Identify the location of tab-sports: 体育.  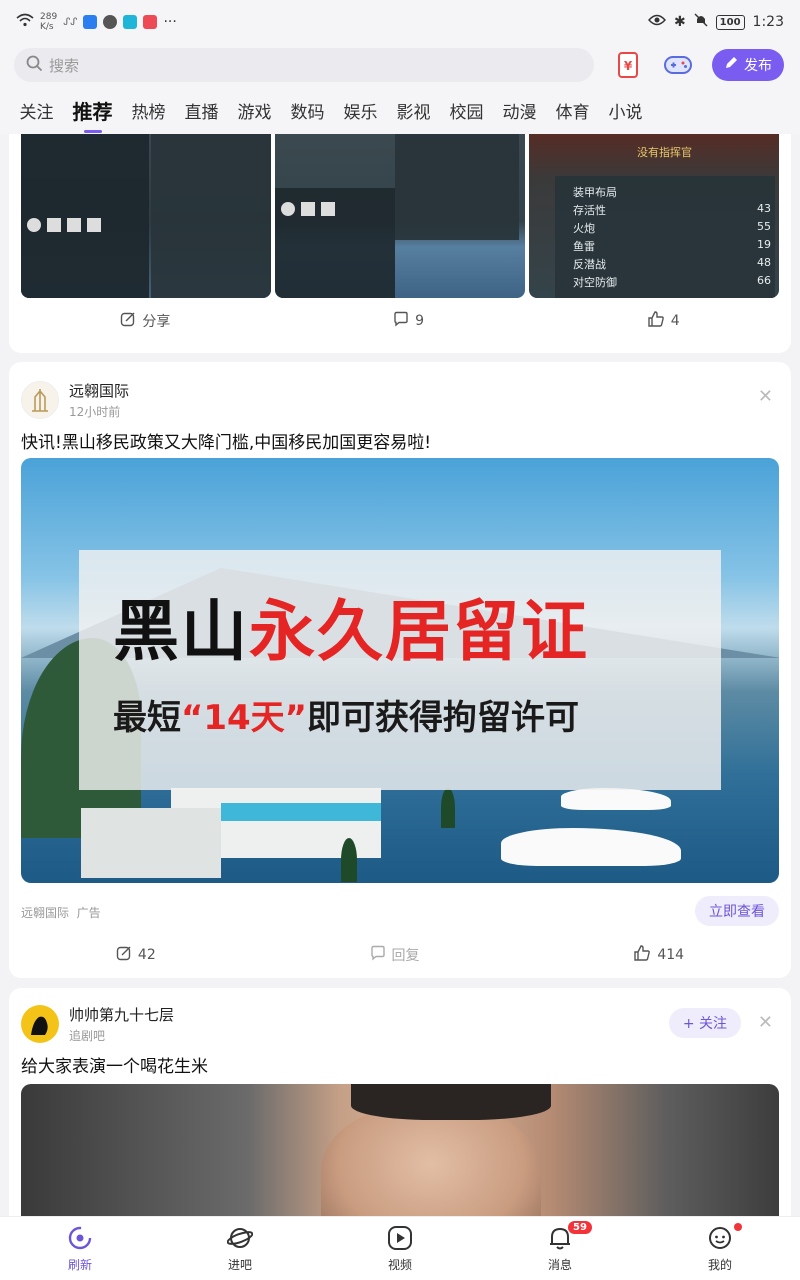
(572, 110).